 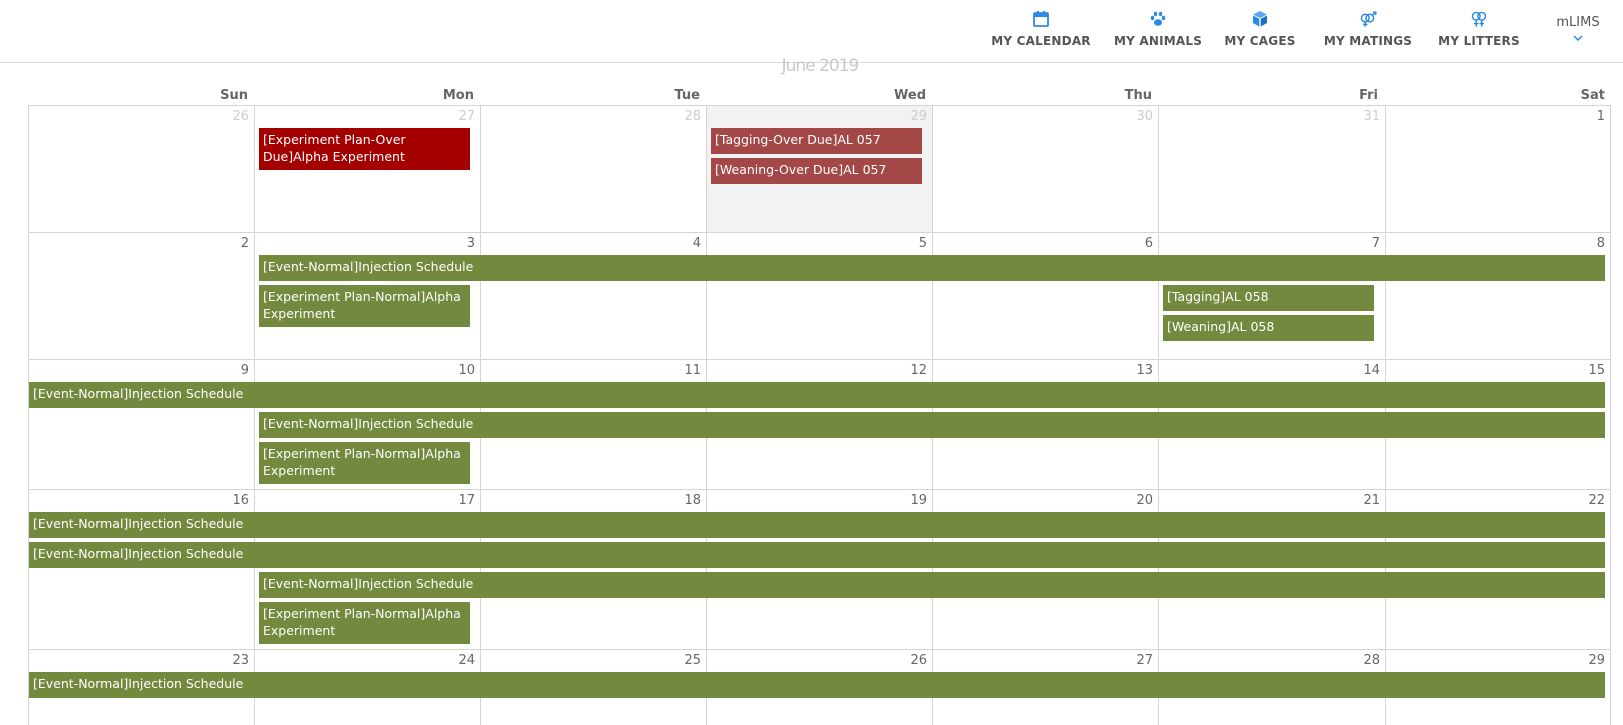 What do you see at coordinates (1368, 31) in the screenshot?
I see `nav-my-matings: MY MATINGS` at bounding box center [1368, 31].